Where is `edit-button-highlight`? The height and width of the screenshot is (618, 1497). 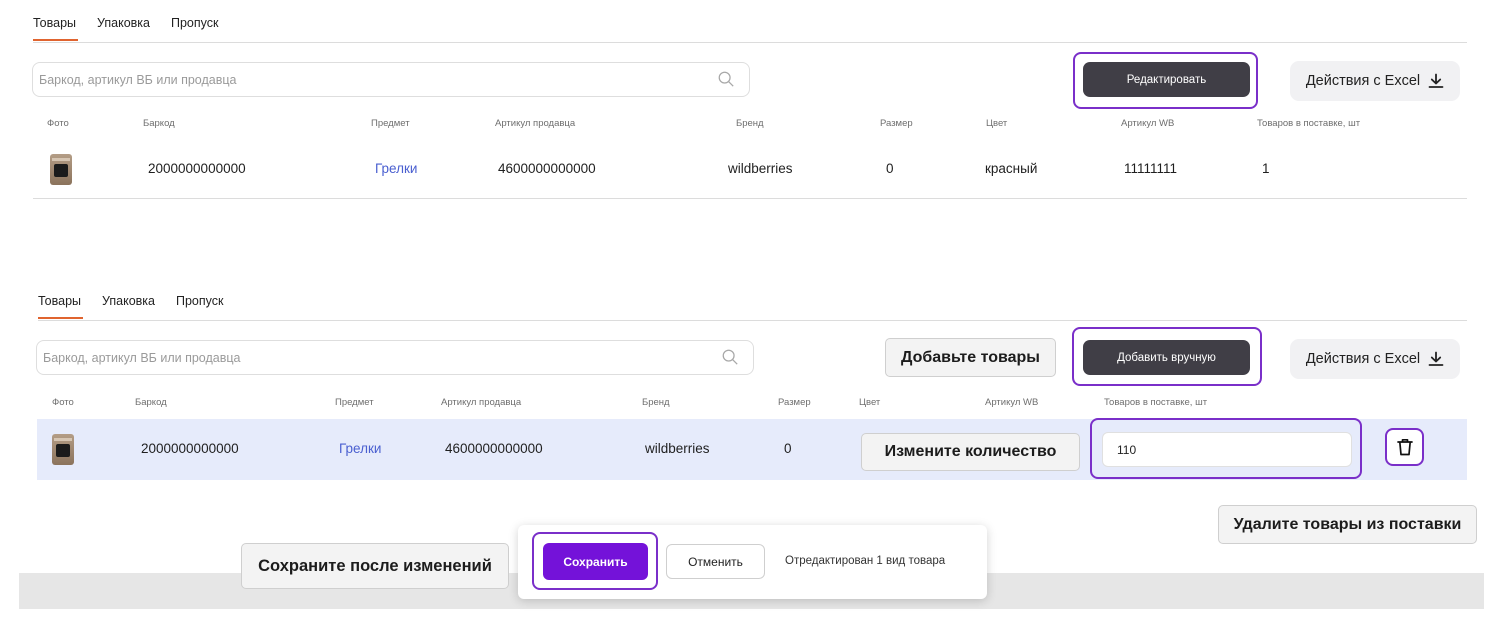
edit-button-highlight is located at coordinates (1165, 80).